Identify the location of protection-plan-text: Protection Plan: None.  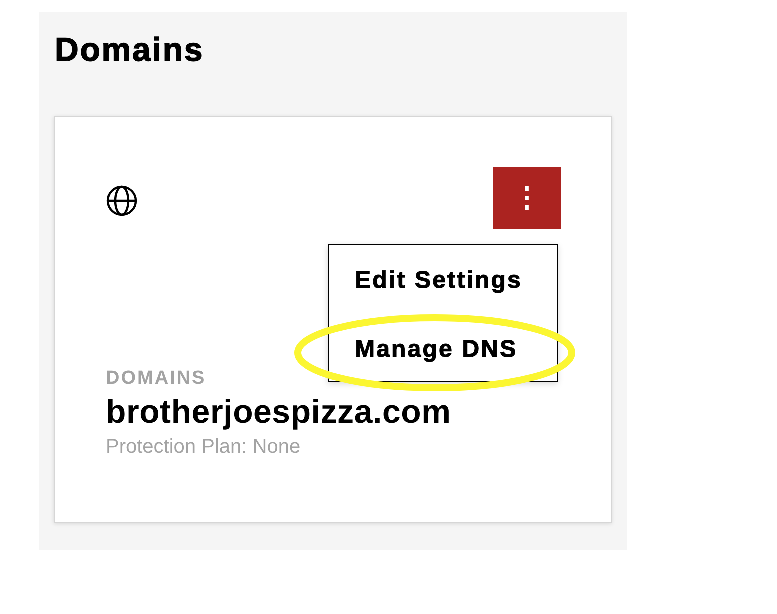
(204, 447).